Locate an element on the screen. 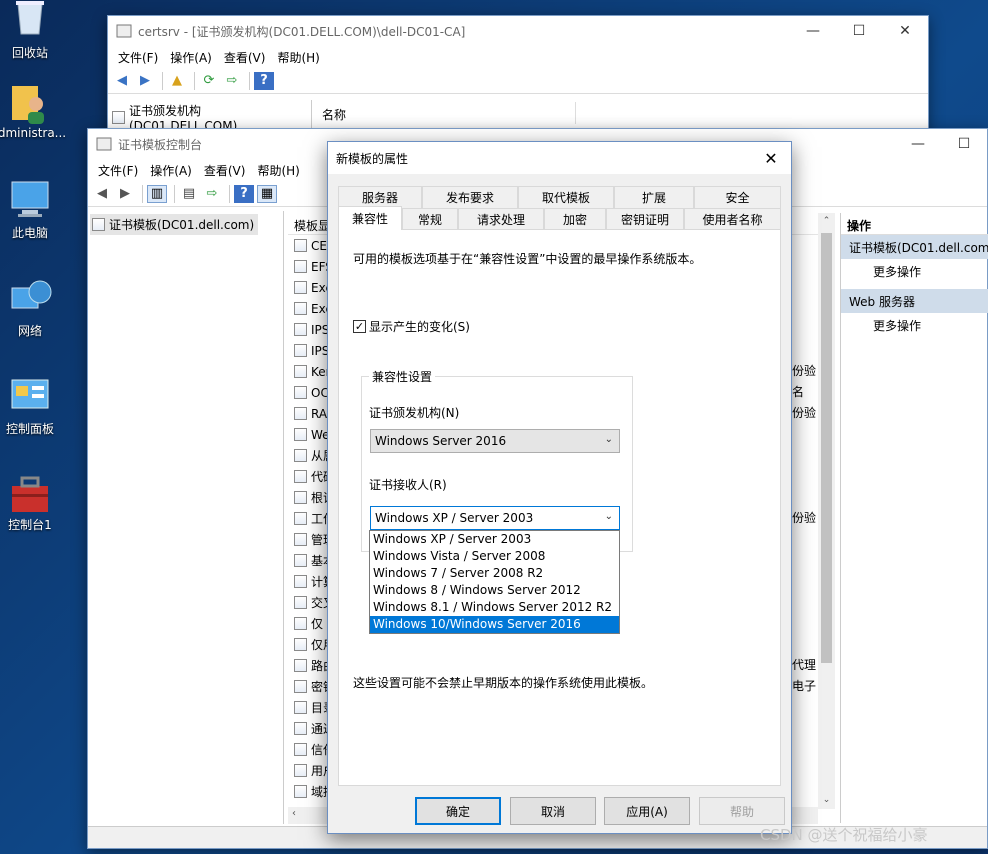 The width and height of the screenshot is (988, 854). refresh-icon: ⟳ is located at coordinates (209, 81).